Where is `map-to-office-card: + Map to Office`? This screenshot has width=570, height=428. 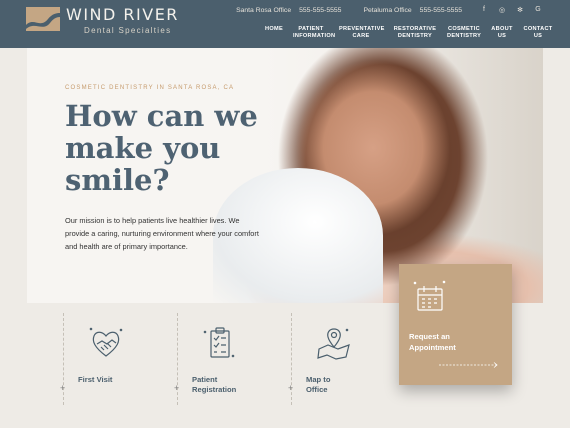
map-to-office-card: + Map to Office is located at coordinates (346, 359).